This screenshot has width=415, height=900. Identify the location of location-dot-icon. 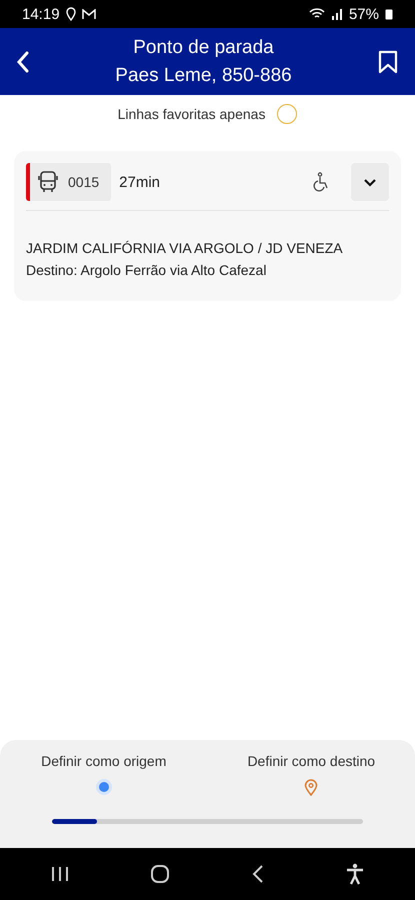
(104, 787).